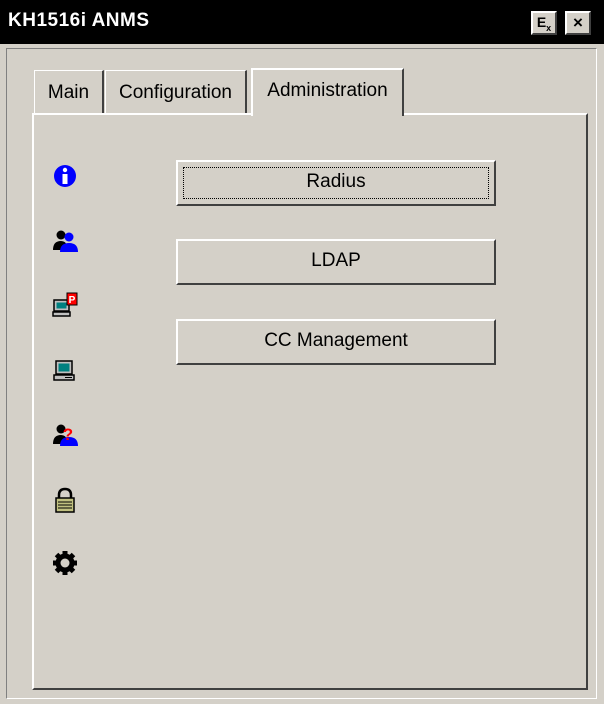 The width and height of the screenshot is (604, 704). What do you see at coordinates (65, 563) in the screenshot?
I see `gear-icon` at bounding box center [65, 563].